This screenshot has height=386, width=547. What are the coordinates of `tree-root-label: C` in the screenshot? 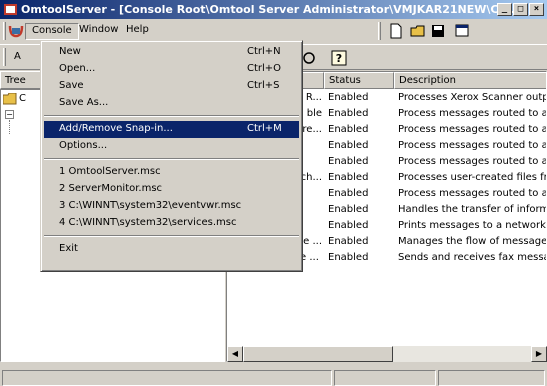 It's located at (22, 98).